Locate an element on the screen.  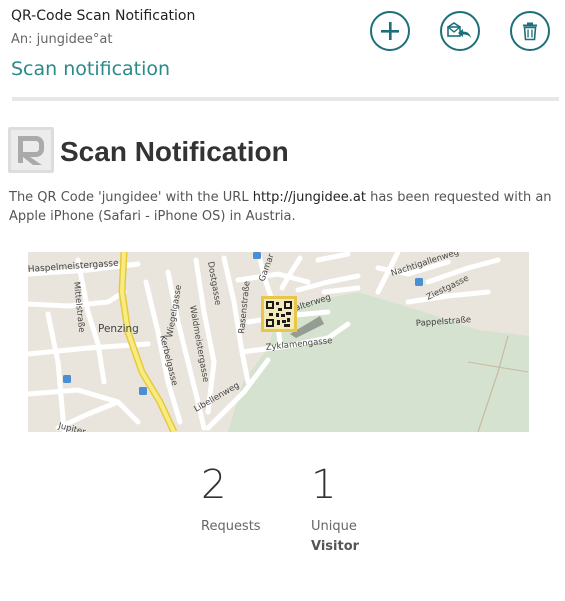
unique-label: Unique is located at coordinates (334, 526).